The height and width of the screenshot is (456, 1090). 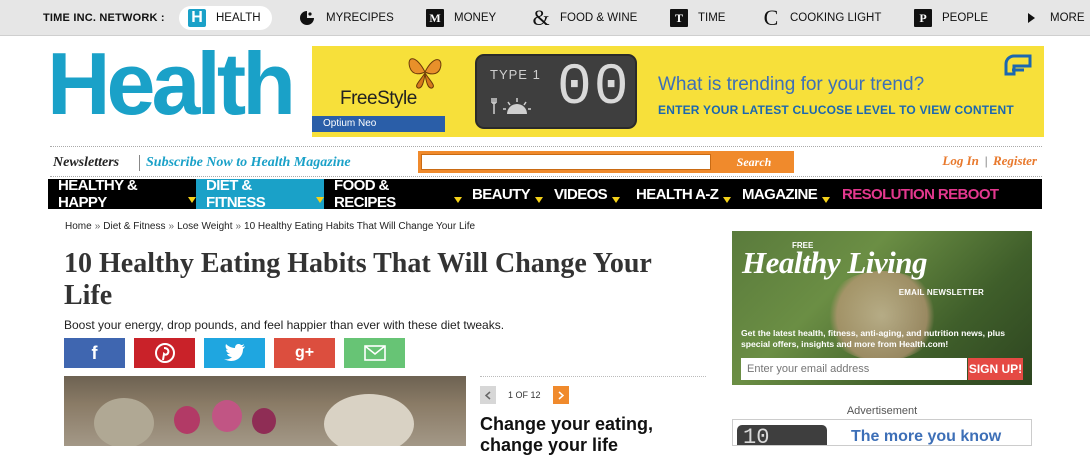 What do you see at coordinates (566, 162) in the screenshot?
I see `search-input` at bounding box center [566, 162].